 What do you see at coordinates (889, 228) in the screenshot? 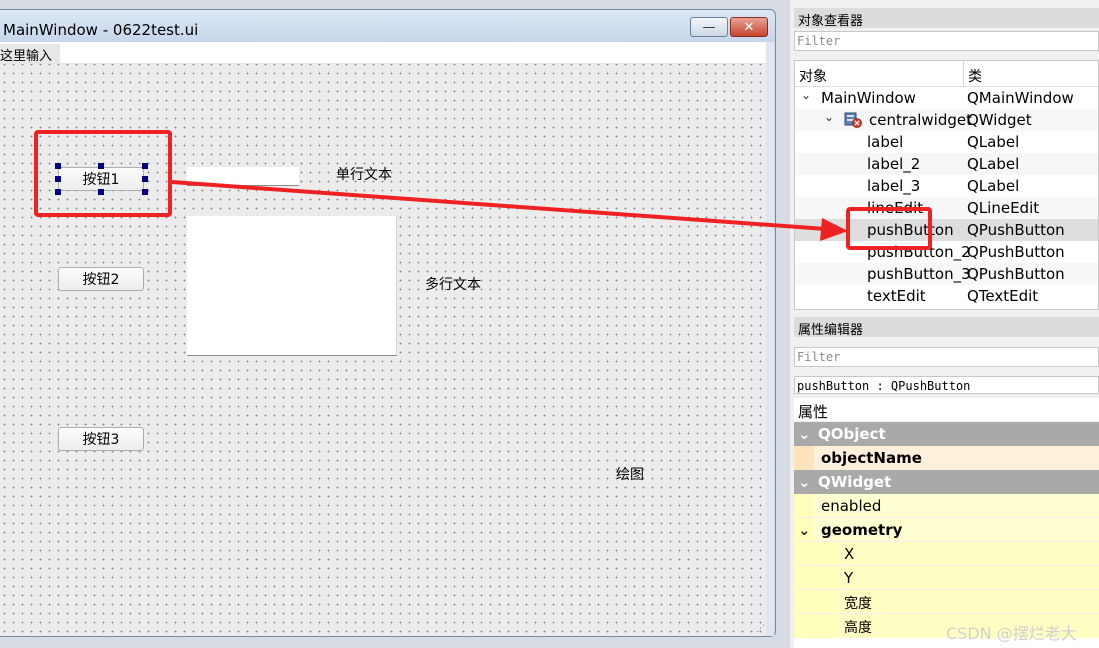
I see `annotation-box-tree-item` at bounding box center [889, 228].